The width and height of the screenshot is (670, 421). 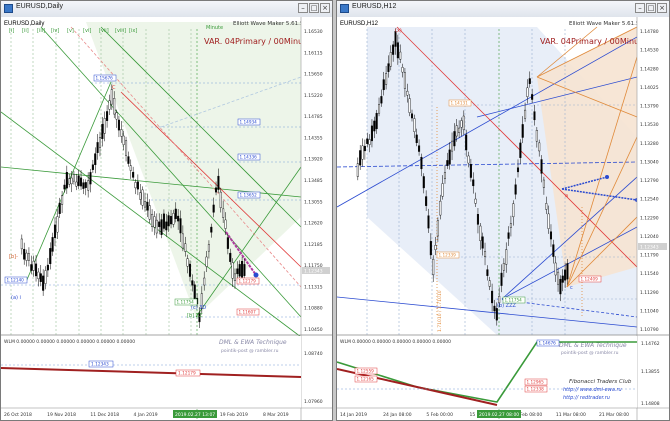 I want to click on wave-label-zz: (b) ZZZ, so click(x=507, y=306).